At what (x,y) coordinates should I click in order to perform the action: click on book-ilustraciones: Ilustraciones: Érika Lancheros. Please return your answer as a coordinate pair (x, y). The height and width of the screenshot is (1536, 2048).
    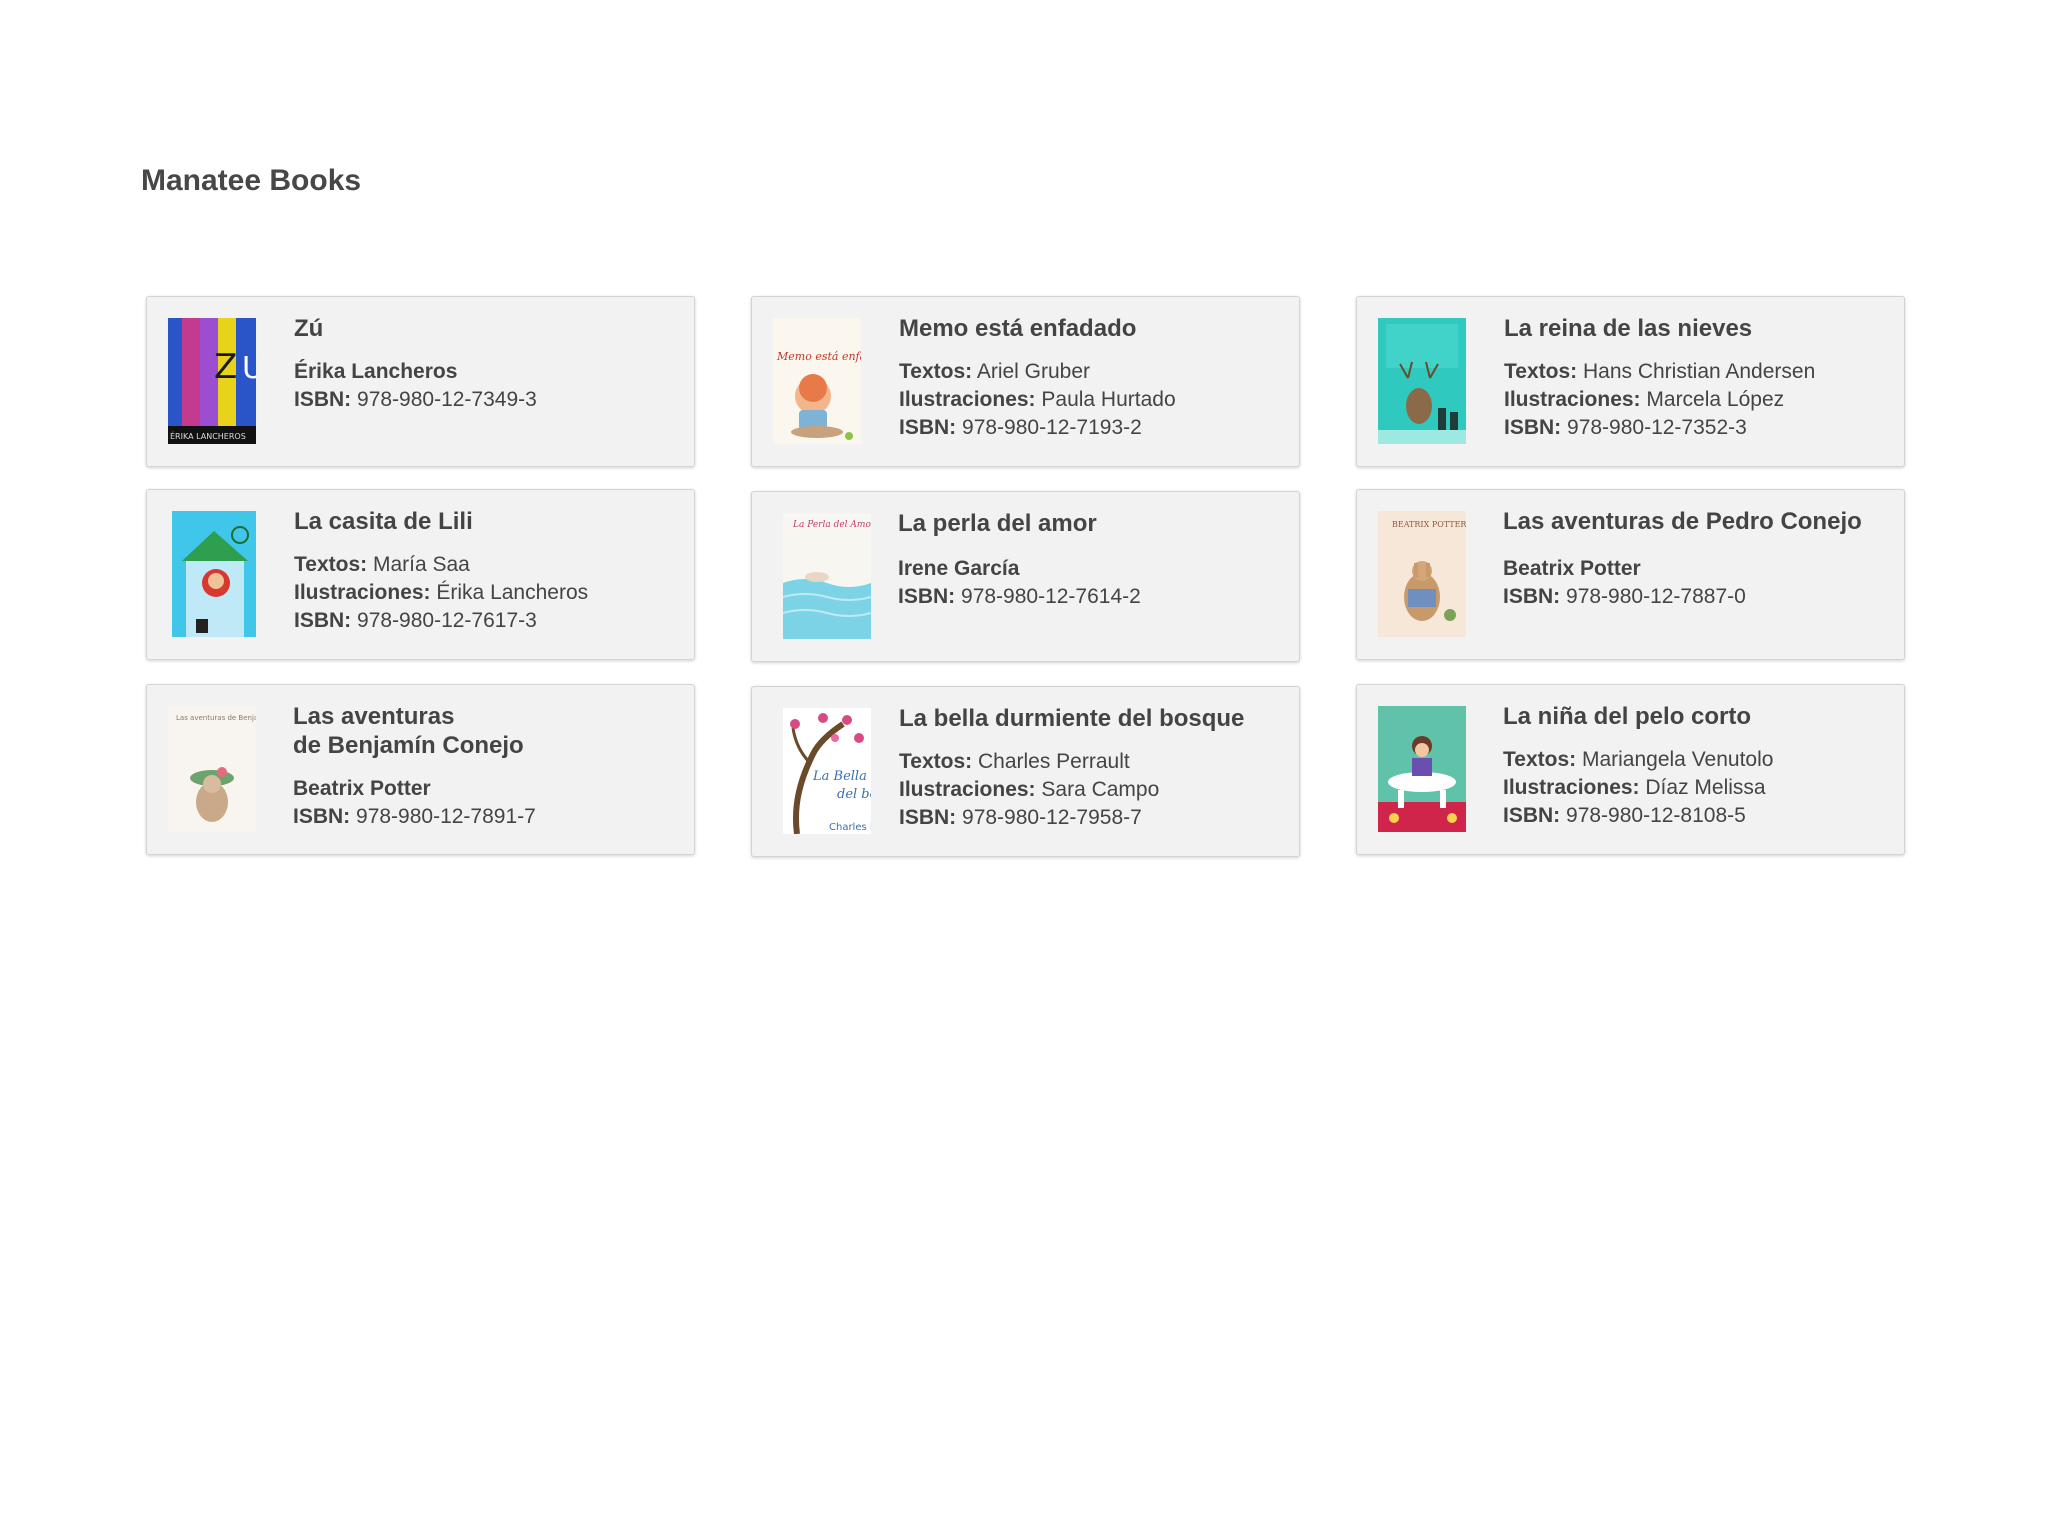
    Looking at the image, I should click on (441, 592).